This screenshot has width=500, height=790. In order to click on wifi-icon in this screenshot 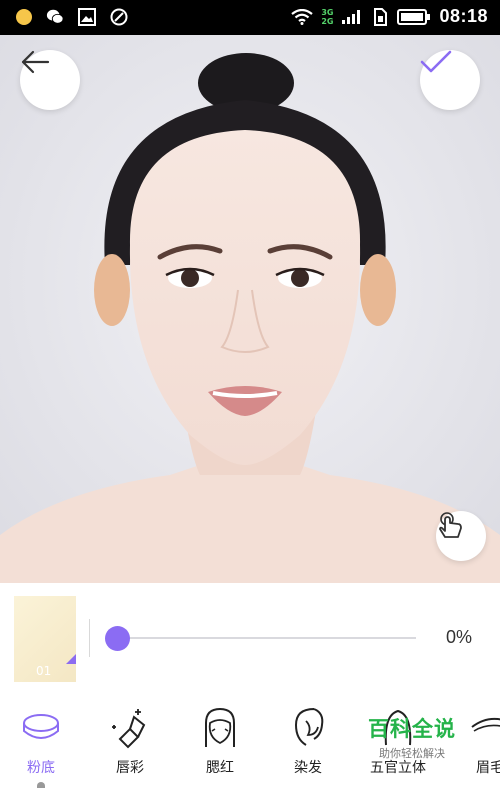, I will do `click(302, 16)`.